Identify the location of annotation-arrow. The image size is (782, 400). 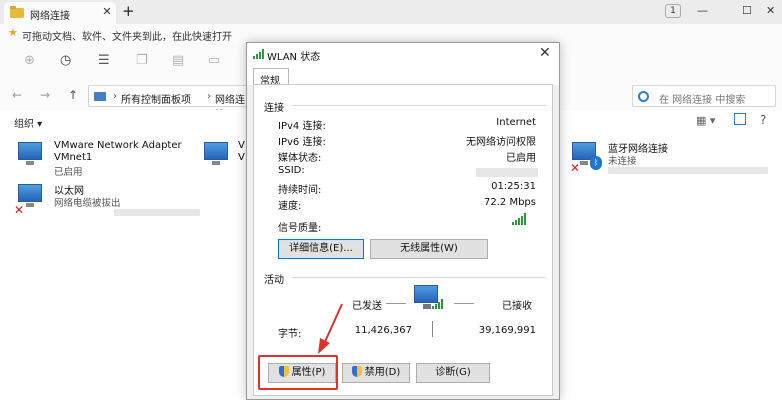
(330, 328).